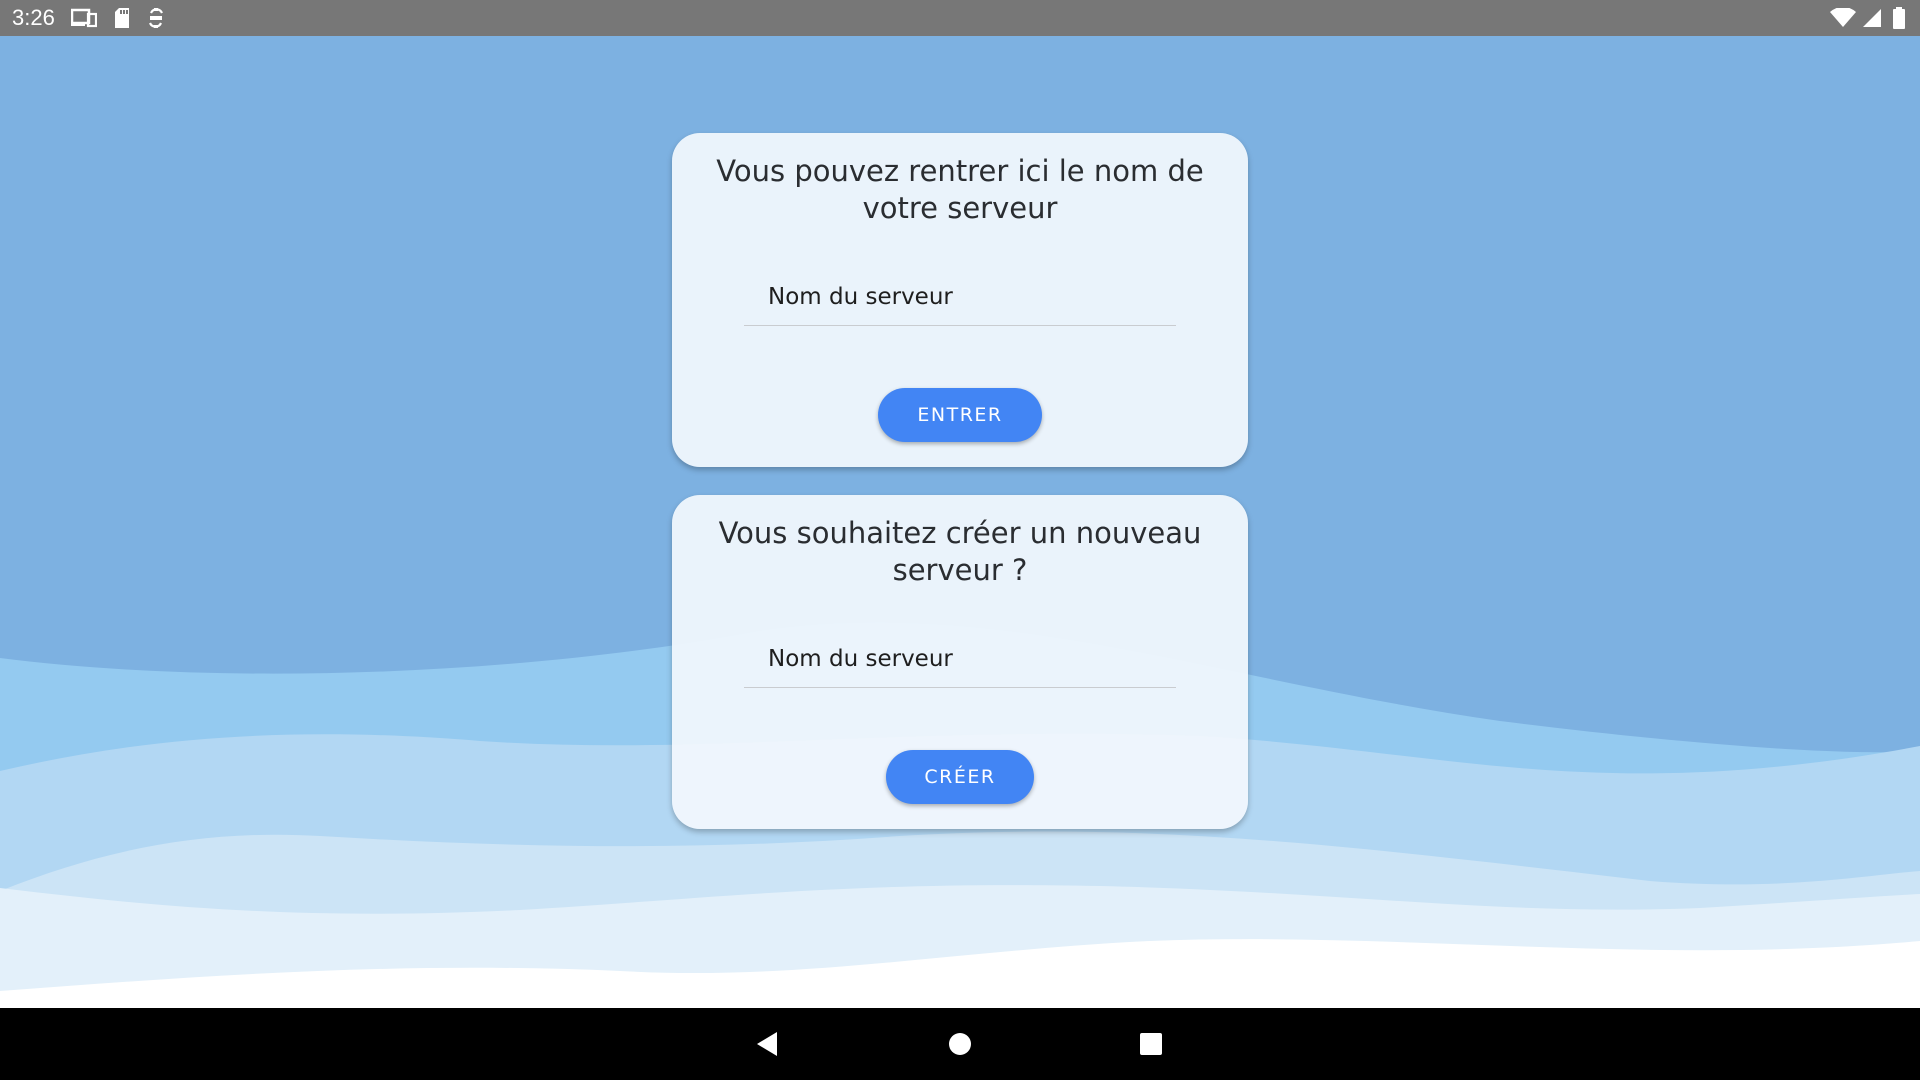  I want to click on cellular-signal-icon, so click(1872, 18).